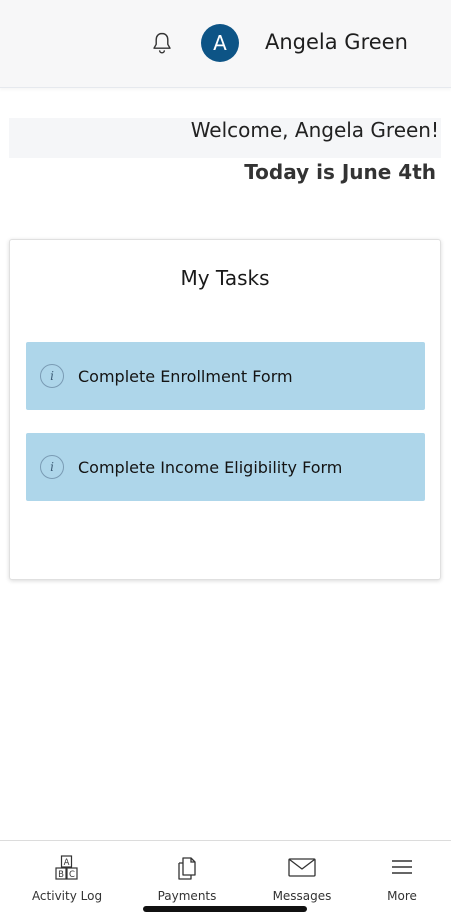  What do you see at coordinates (225, 909) in the screenshot?
I see `home-indicator` at bounding box center [225, 909].